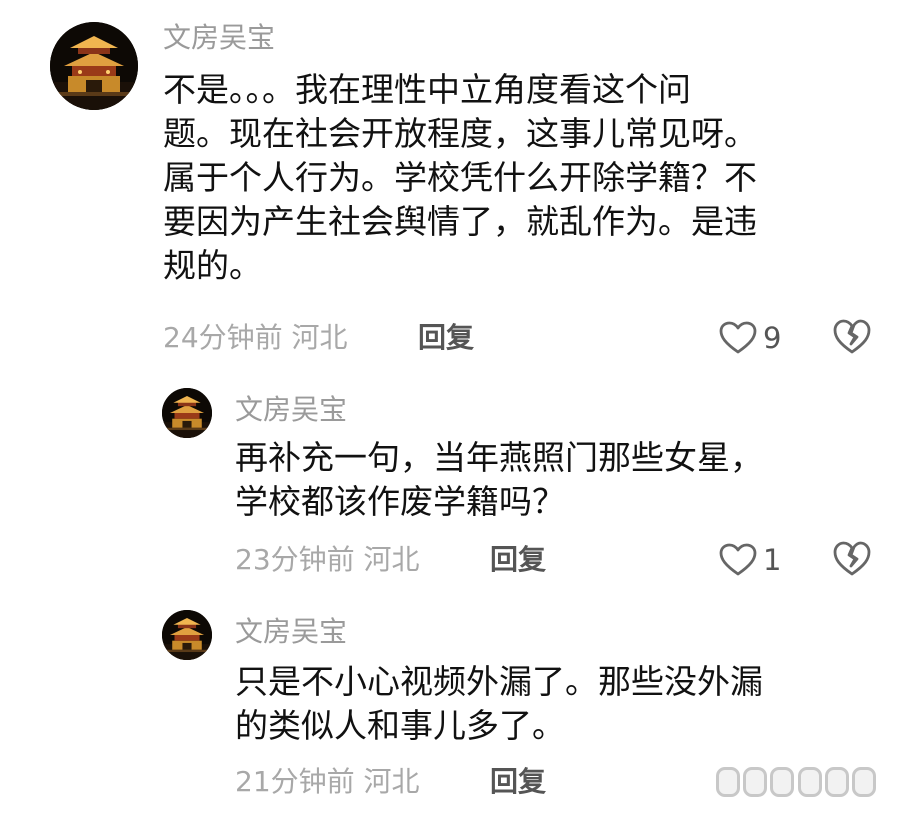 The image size is (922, 817). I want to click on comment-time: 23分钟前, so click(295, 559).